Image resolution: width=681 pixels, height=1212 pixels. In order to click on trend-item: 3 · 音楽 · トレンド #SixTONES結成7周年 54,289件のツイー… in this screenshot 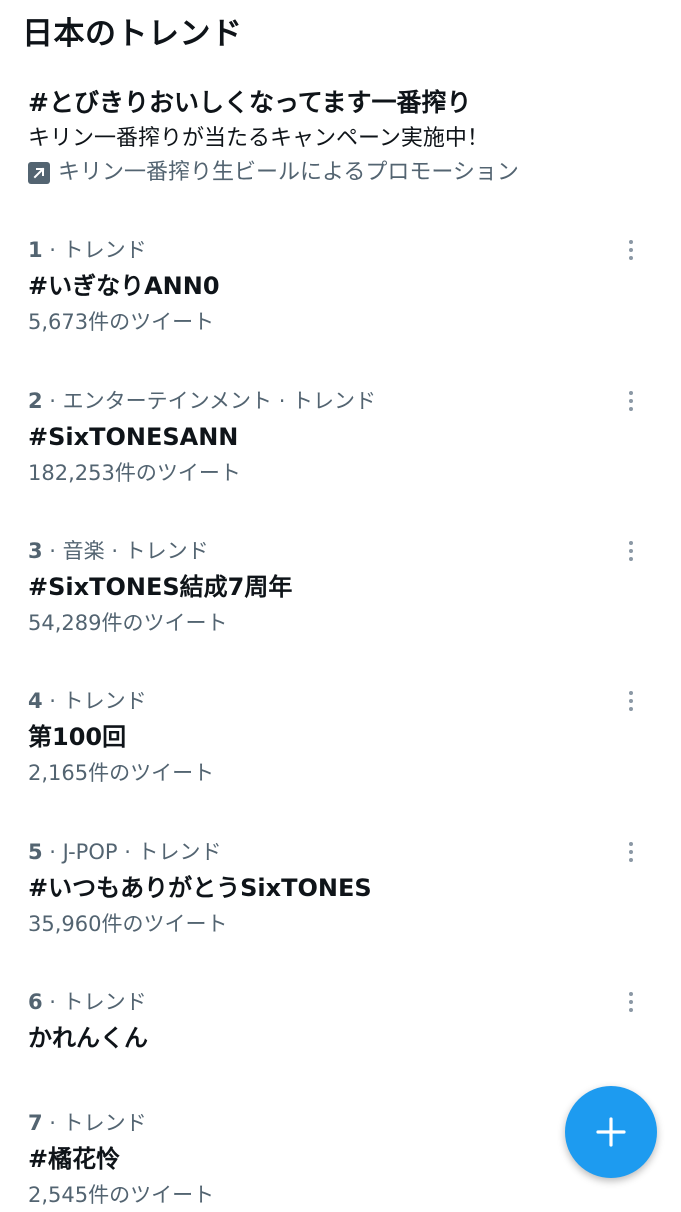, I will do `click(344, 588)`.